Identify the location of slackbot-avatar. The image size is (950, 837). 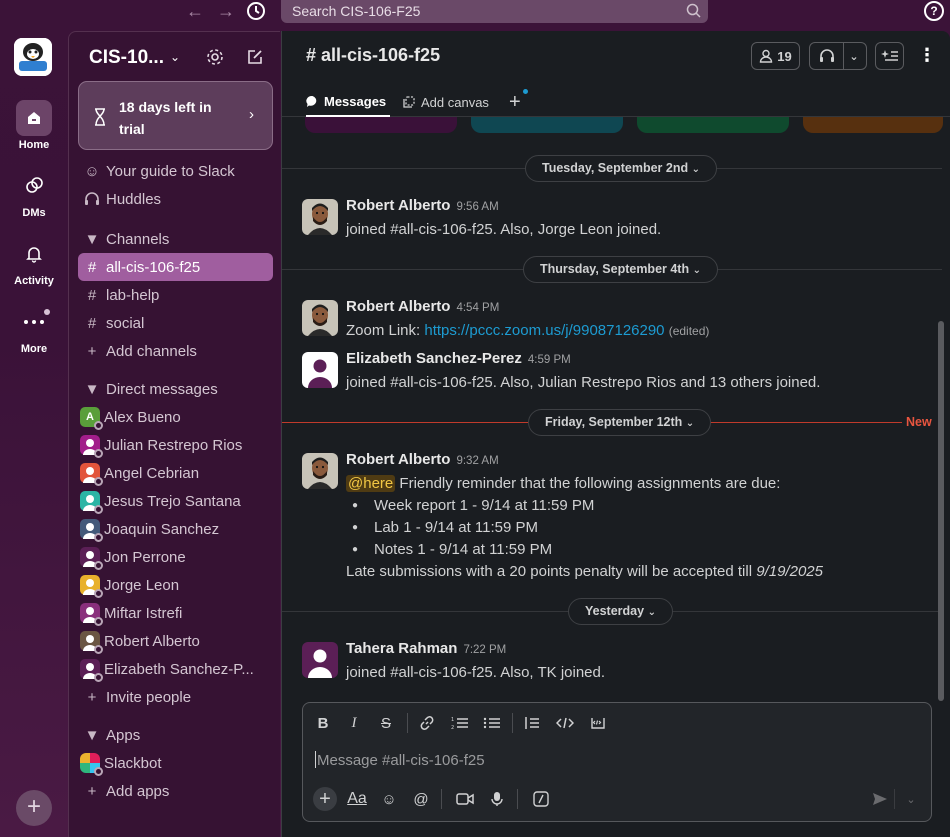
(91, 764).